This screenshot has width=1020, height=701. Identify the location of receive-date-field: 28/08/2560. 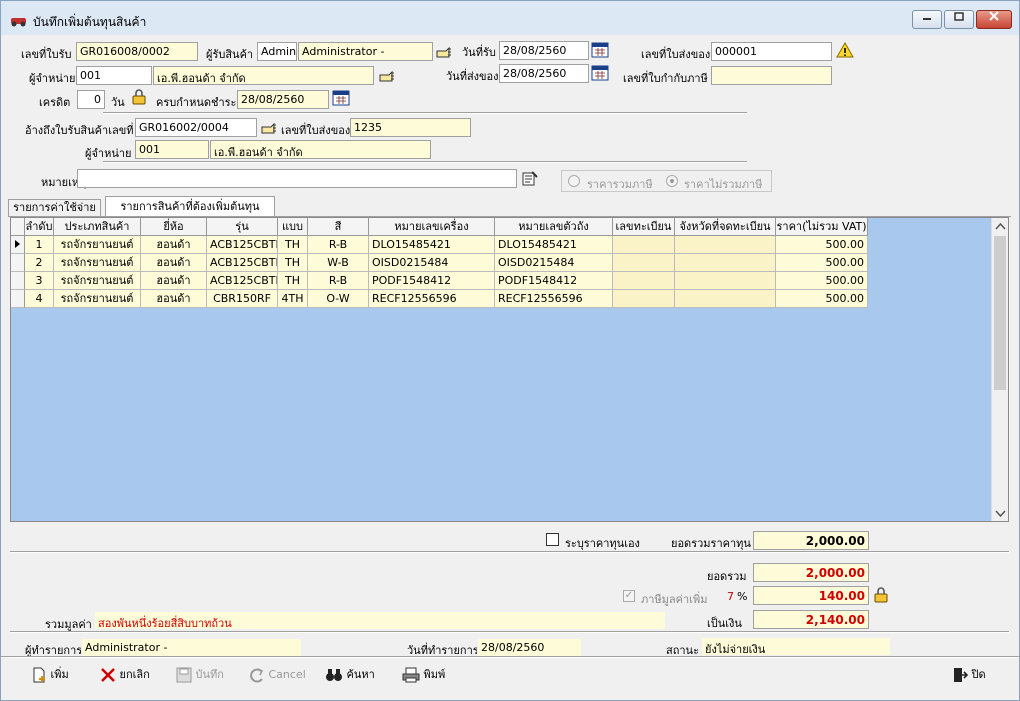
(544, 50).